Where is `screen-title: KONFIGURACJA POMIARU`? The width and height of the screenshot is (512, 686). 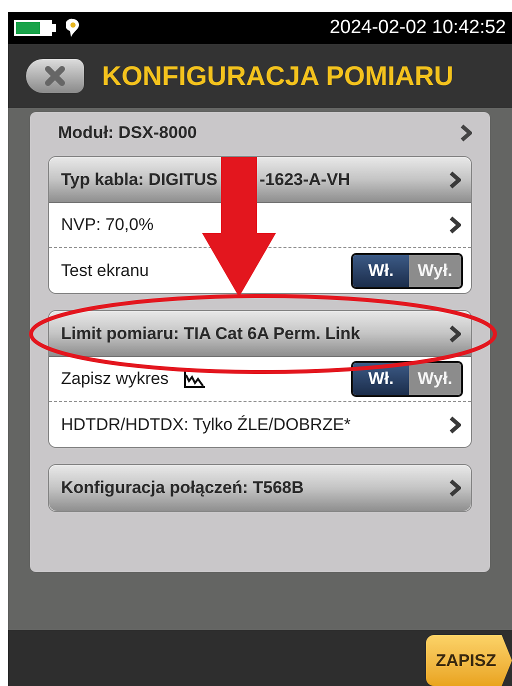
screen-title: KONFIGURACJA POMIARU is located at coordinates (278, 76).